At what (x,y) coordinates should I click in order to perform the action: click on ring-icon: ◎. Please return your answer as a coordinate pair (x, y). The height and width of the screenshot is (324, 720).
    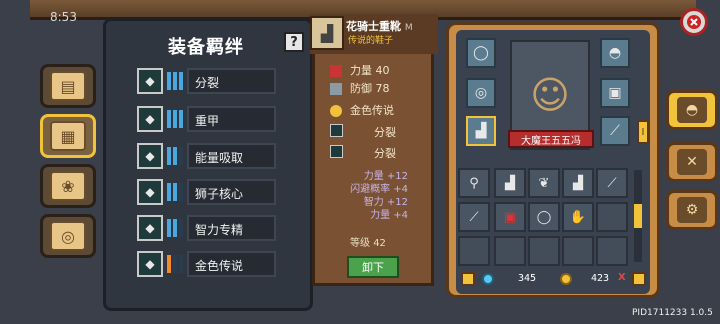
    Looking at the image, I should click on (481, 93).